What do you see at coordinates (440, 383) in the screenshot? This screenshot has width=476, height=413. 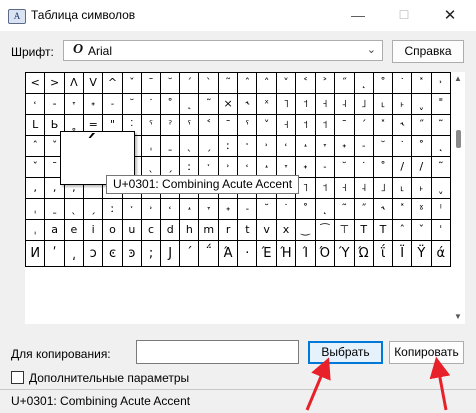 I see `arrow-to-copy-button` at bounding box center [440, 383].